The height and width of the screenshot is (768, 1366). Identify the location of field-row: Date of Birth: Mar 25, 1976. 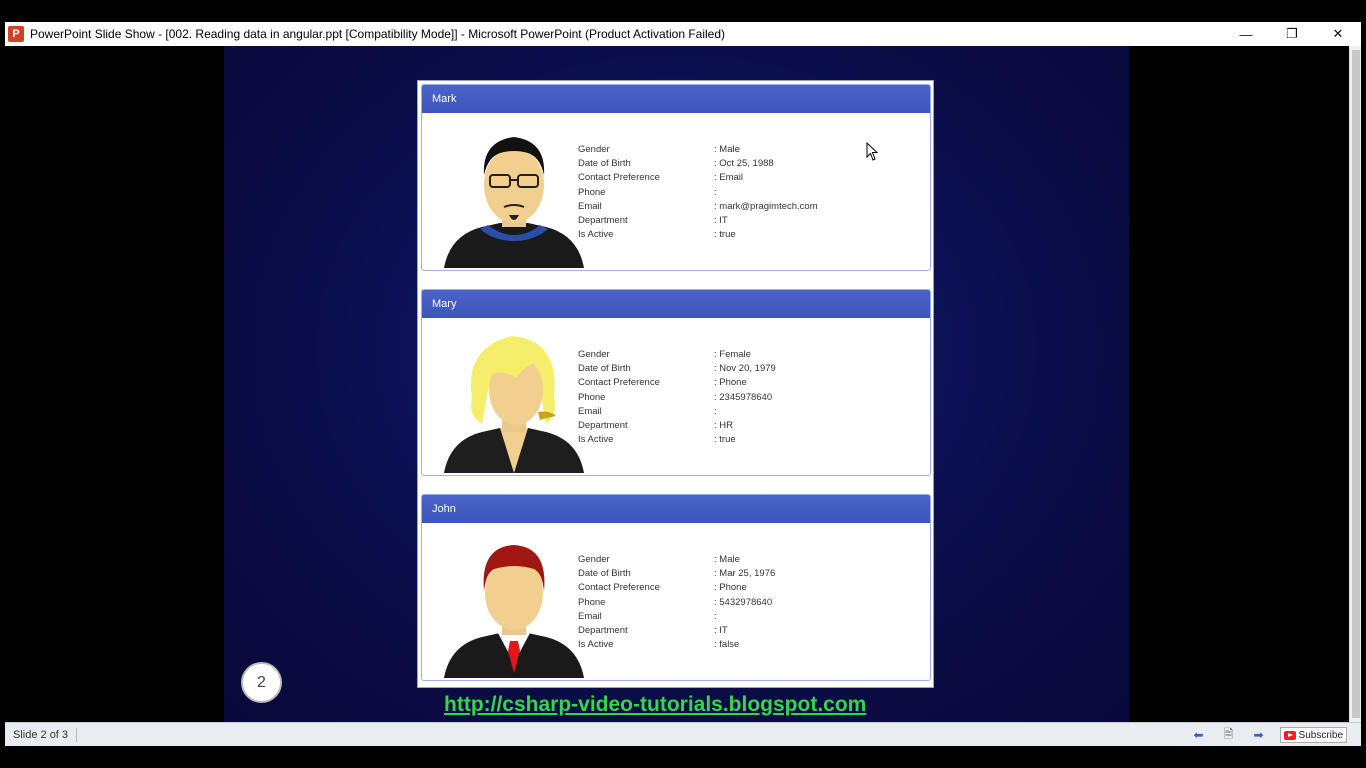
(748, 575).